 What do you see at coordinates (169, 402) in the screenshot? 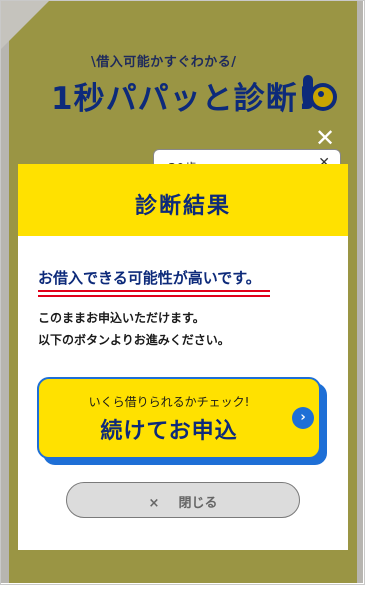
I see `cta-sub-label: いくら借りられるかチェック!` at bounding box center [169, 402].